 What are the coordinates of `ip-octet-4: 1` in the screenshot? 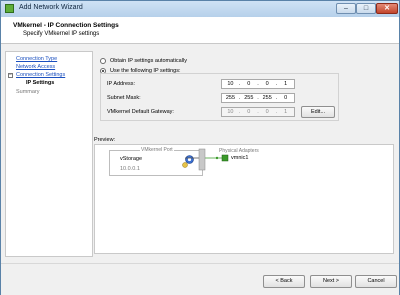 It's located at (286, 84).